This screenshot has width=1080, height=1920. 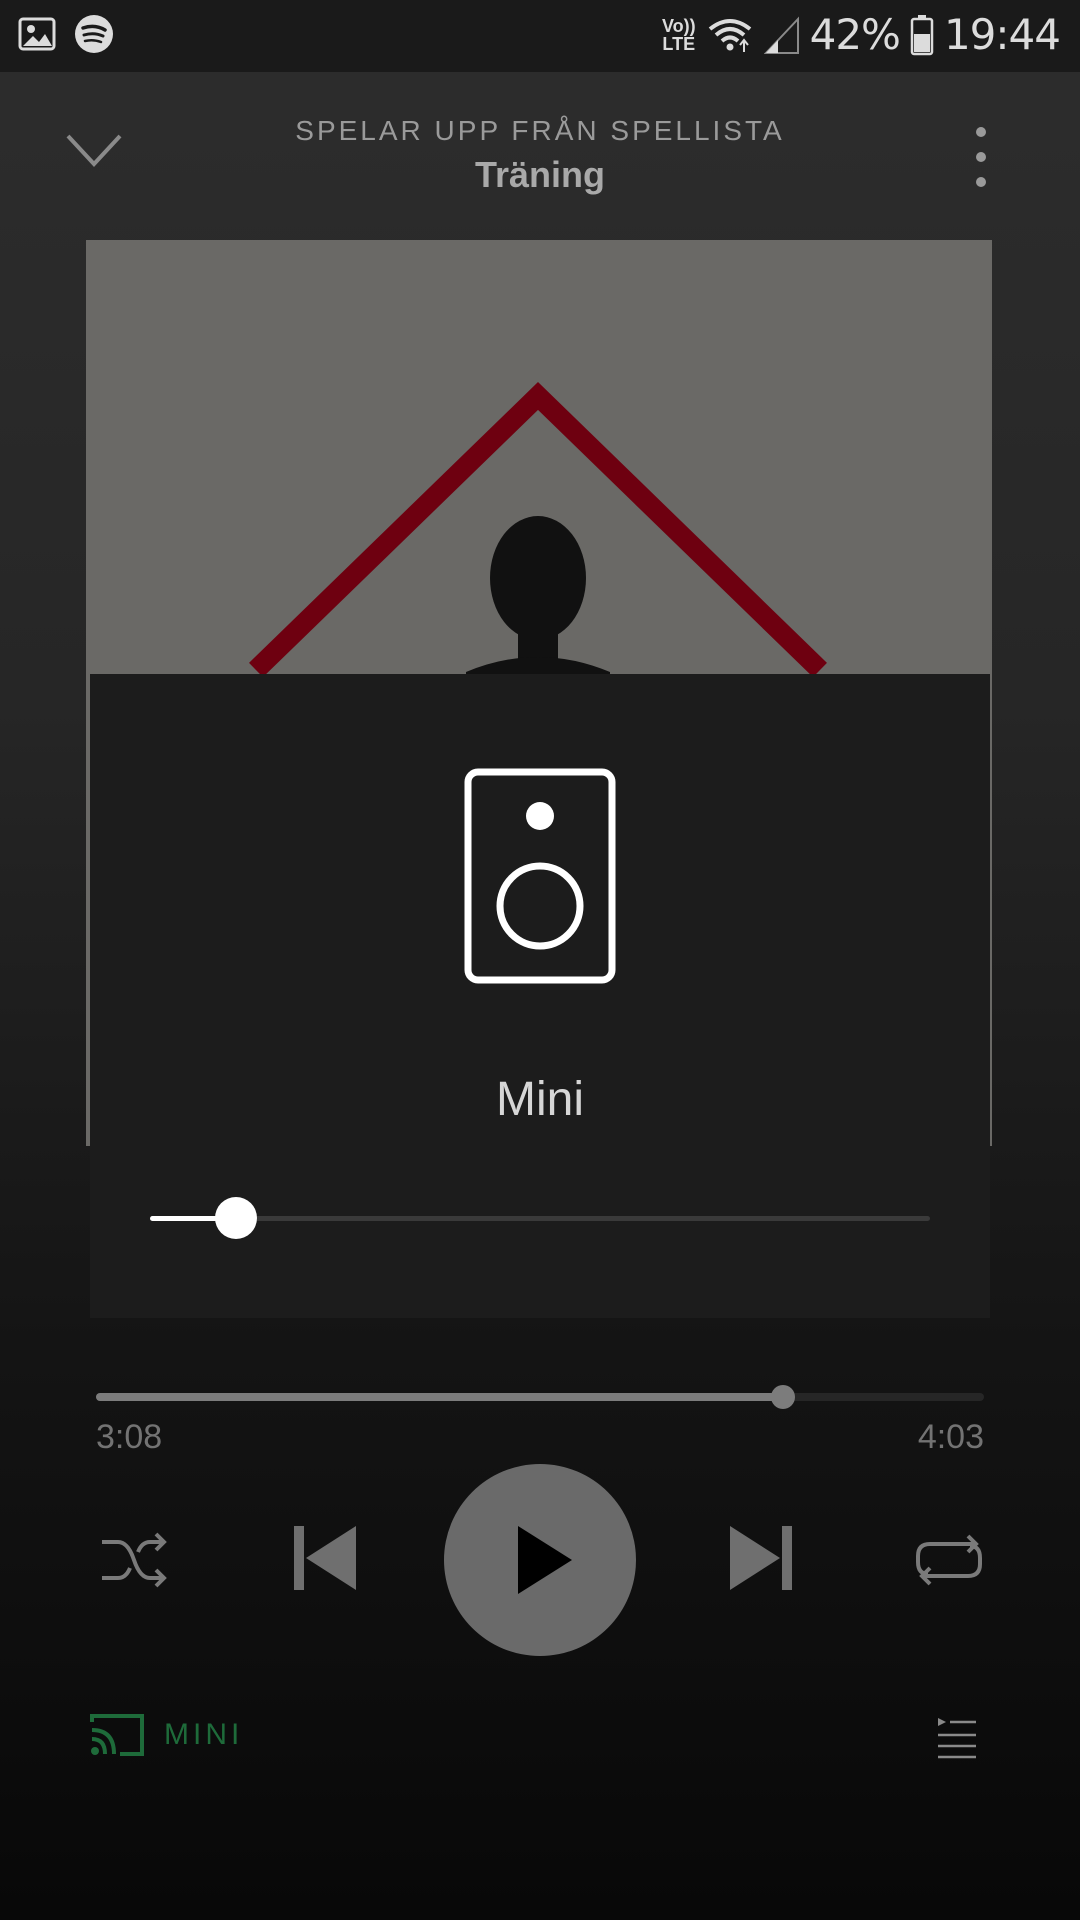 What do you see at coordinates (129, 1437) in the screenshot?
I see `time-elapsed: 3:08` at bounding box center [129, 1437].